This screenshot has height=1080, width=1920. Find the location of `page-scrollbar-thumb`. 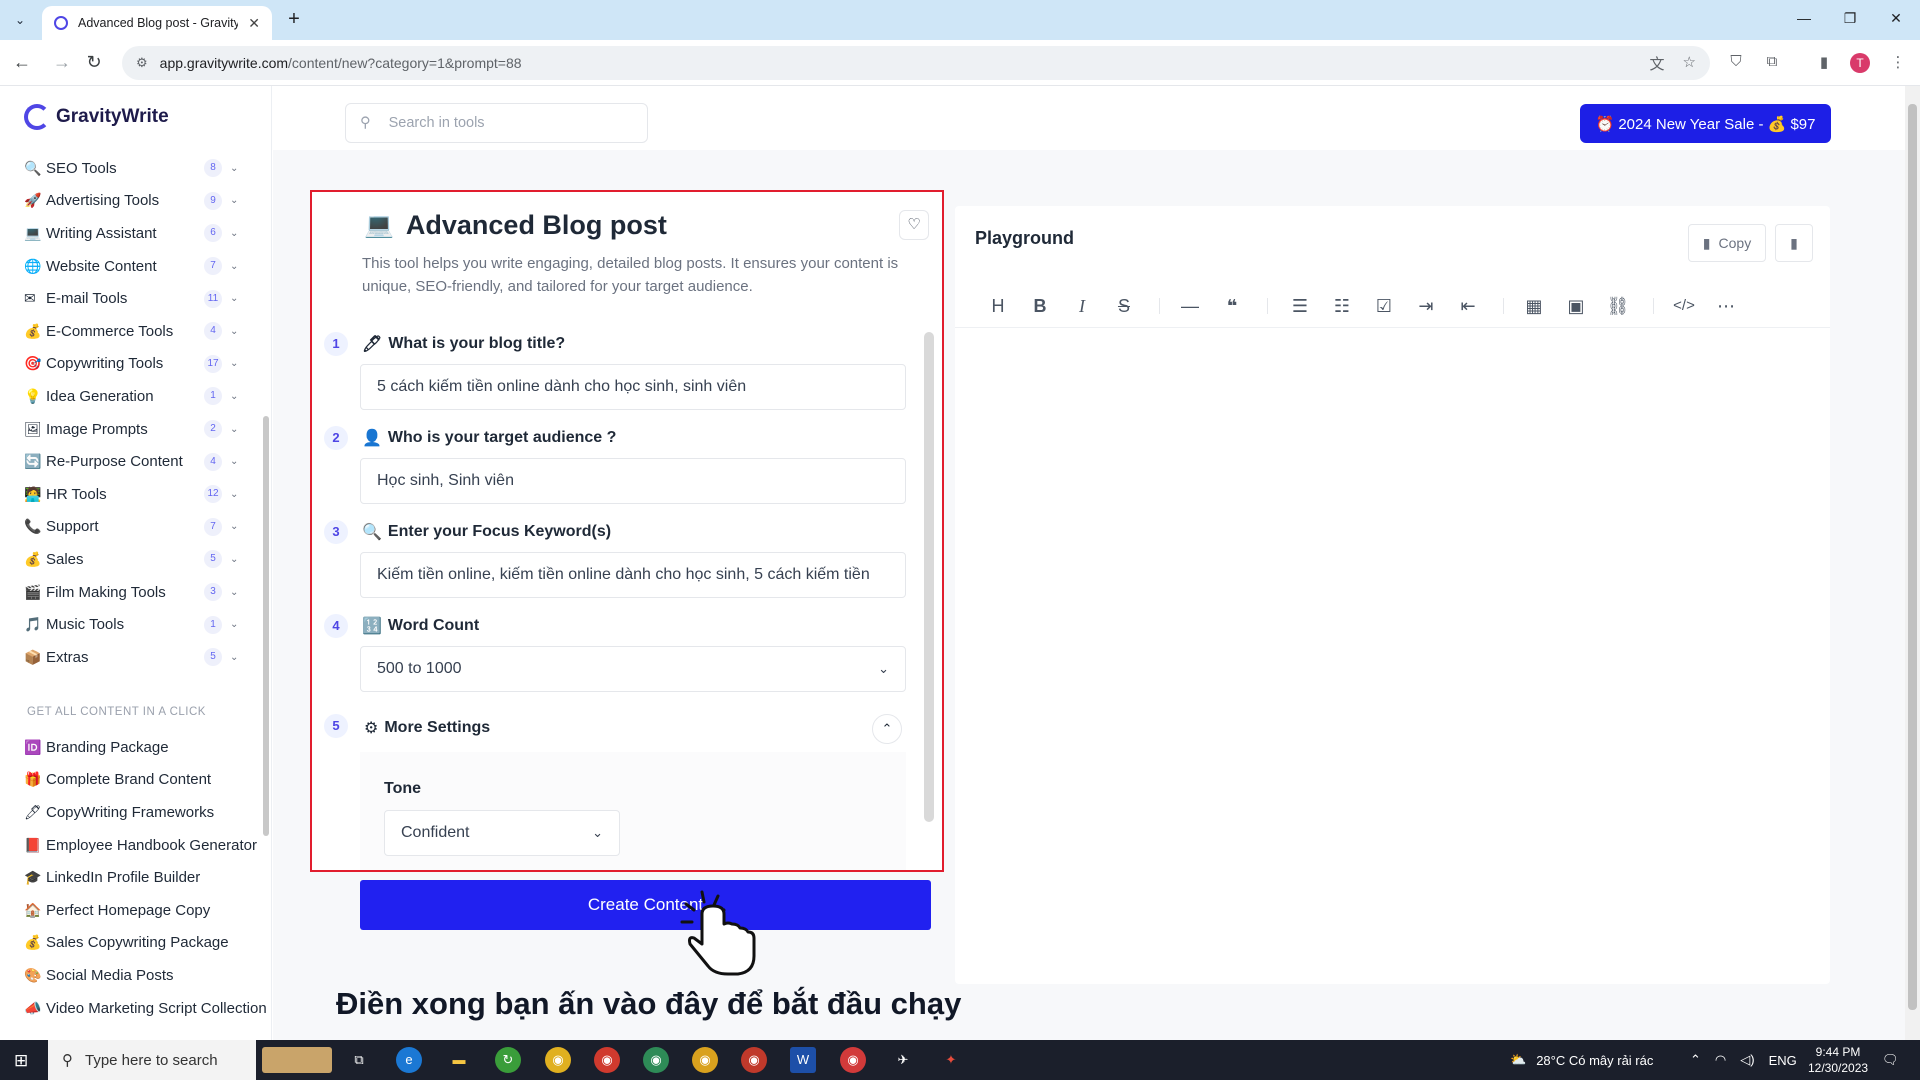

page-scrollbar-thumb is located at coordinates (1912, 557).